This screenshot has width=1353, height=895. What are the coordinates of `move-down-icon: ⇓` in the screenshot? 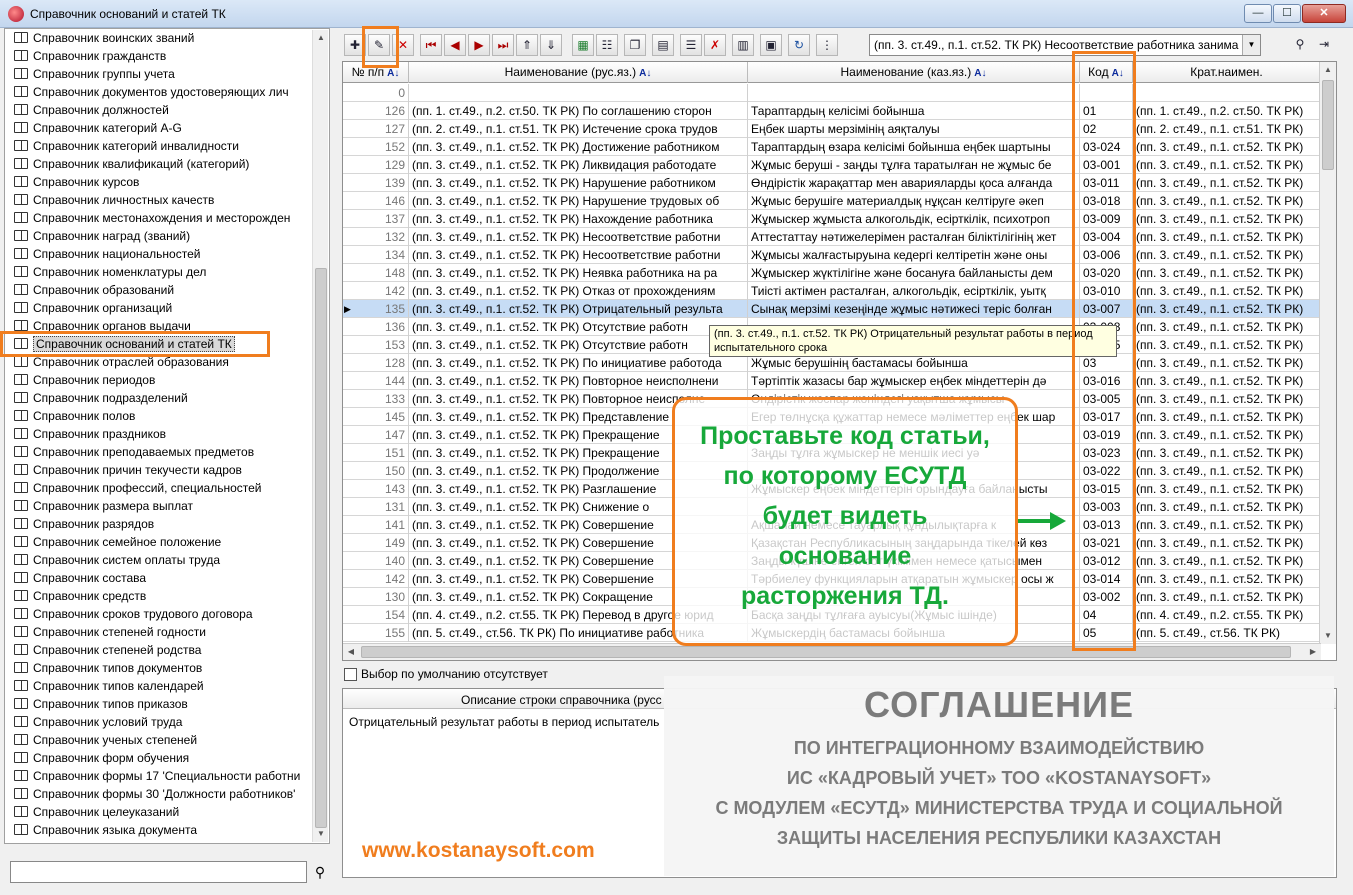 It's located at (551, 45).